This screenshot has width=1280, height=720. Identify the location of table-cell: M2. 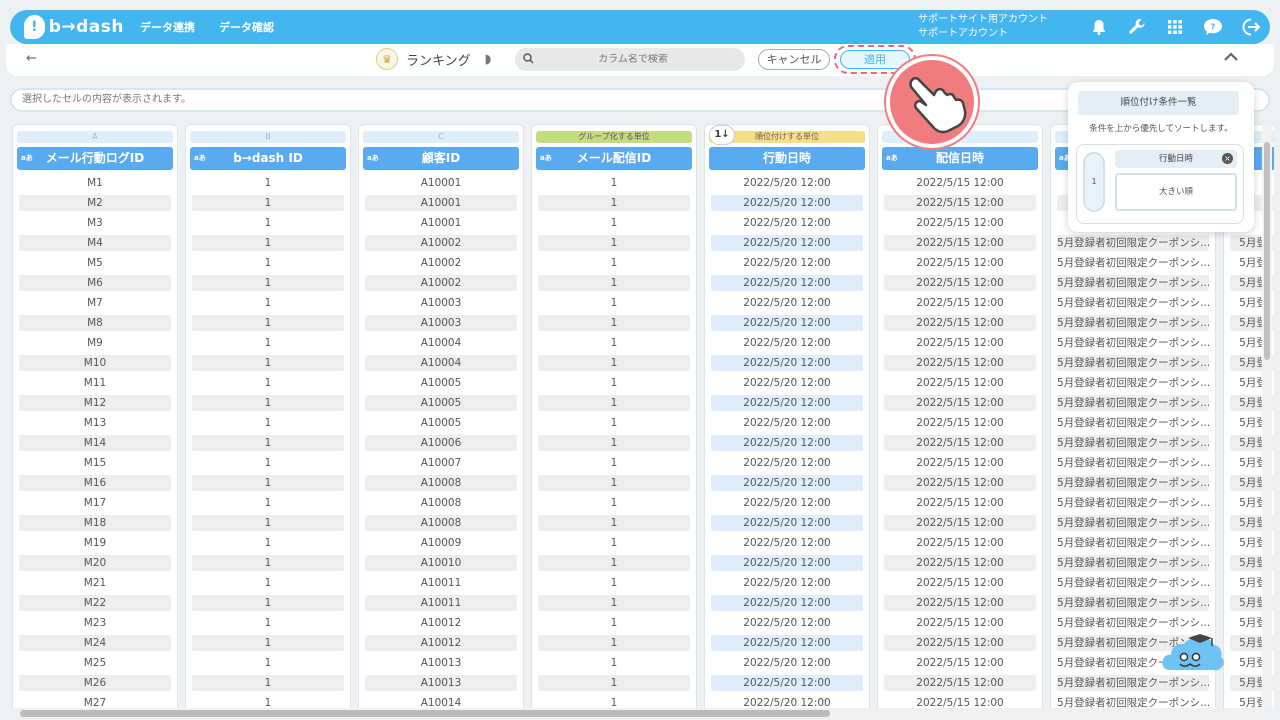
(95, 203).